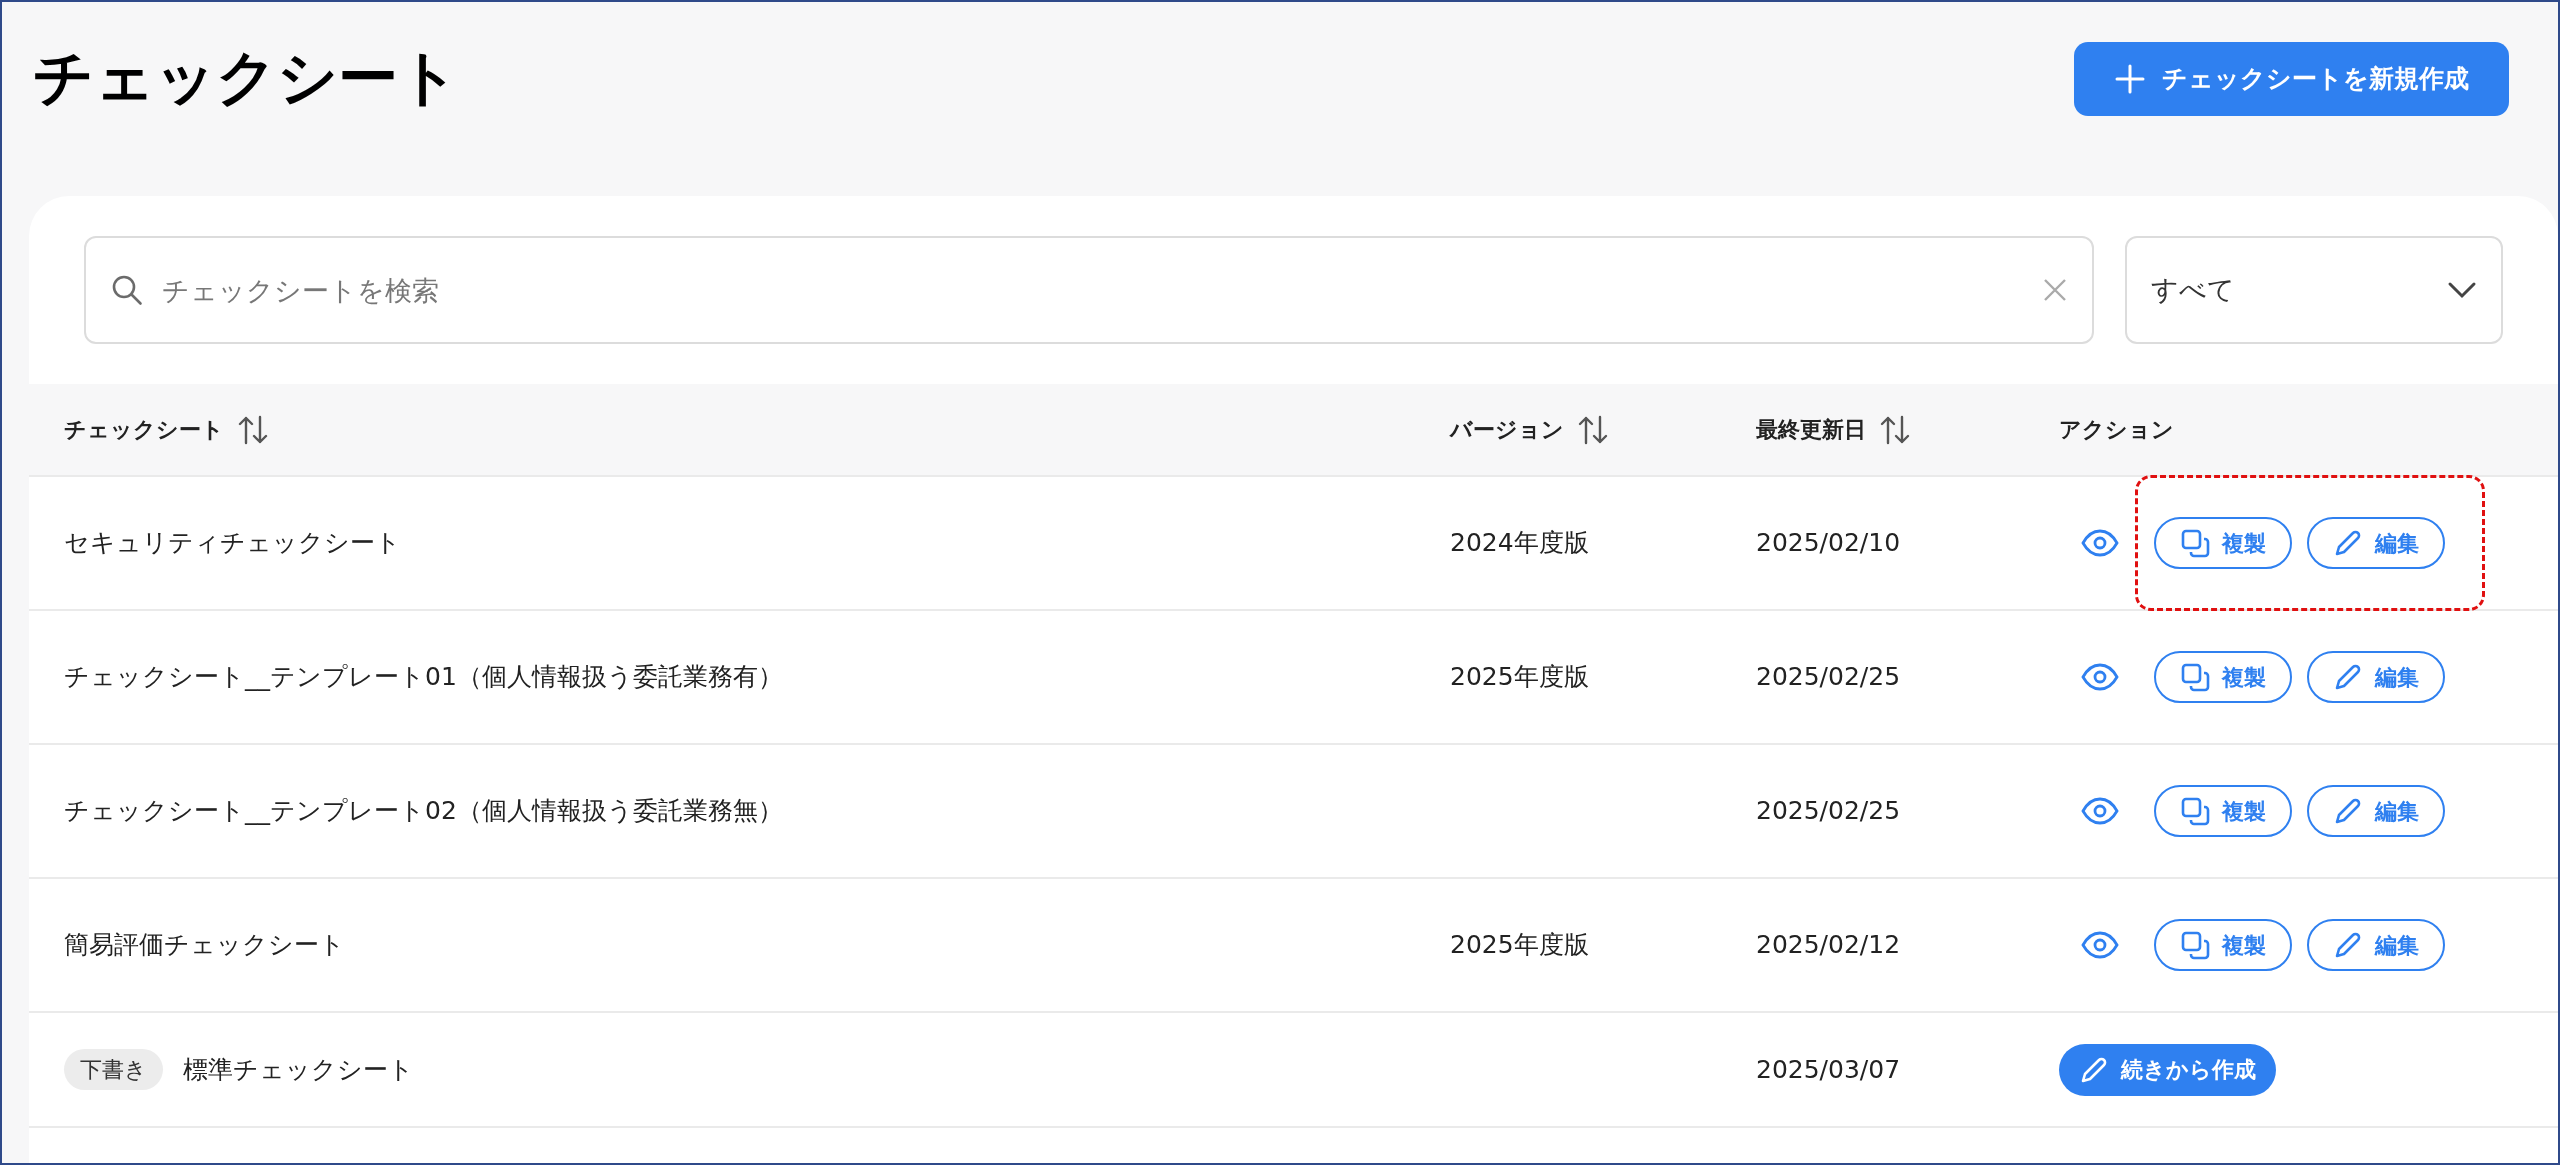 This screenshot has height=1165, width=2560. I want to click on version-text: 2024年度版, so click(1519, 543).